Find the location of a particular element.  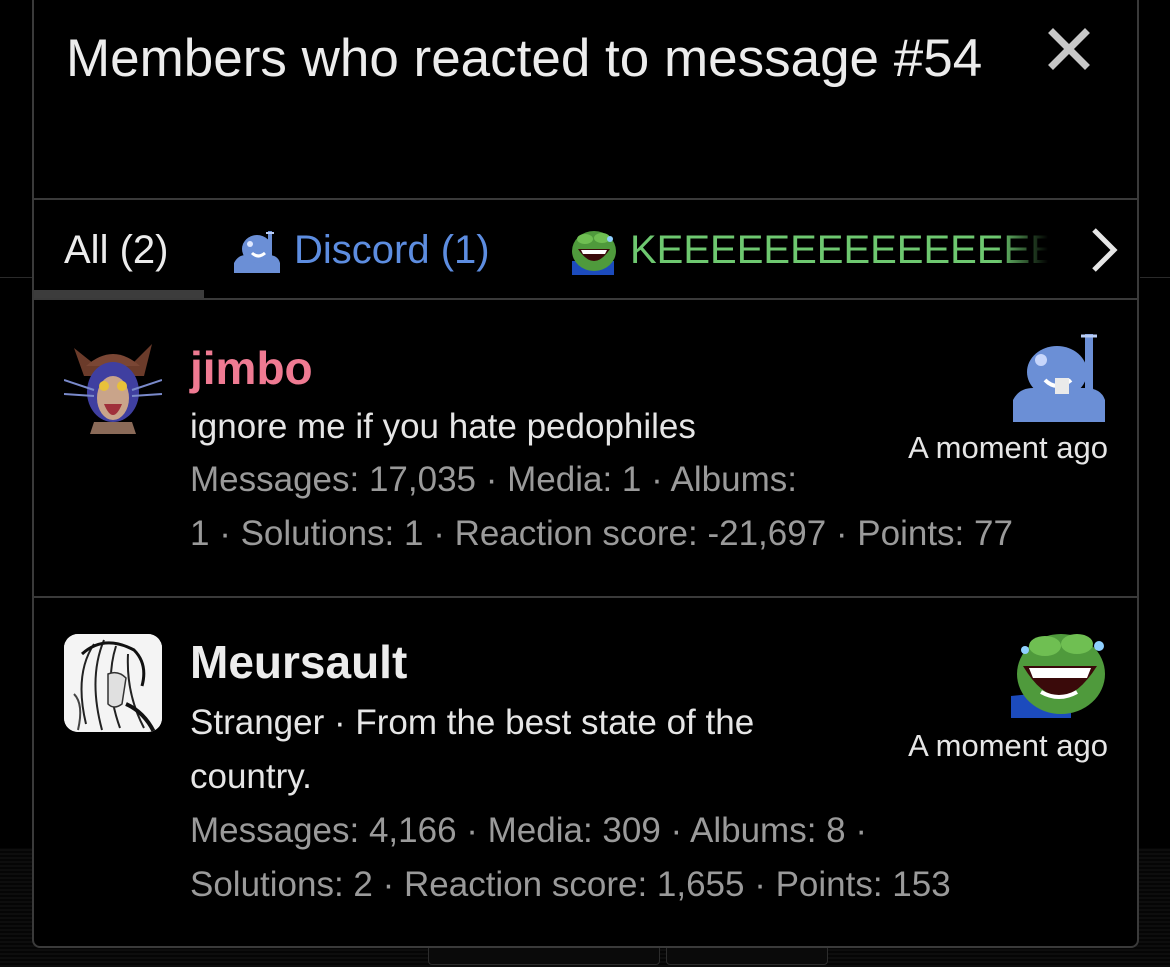

tab-label: KEEEEEEEEEEEEEEEEE is located at coordinates (839, 249).